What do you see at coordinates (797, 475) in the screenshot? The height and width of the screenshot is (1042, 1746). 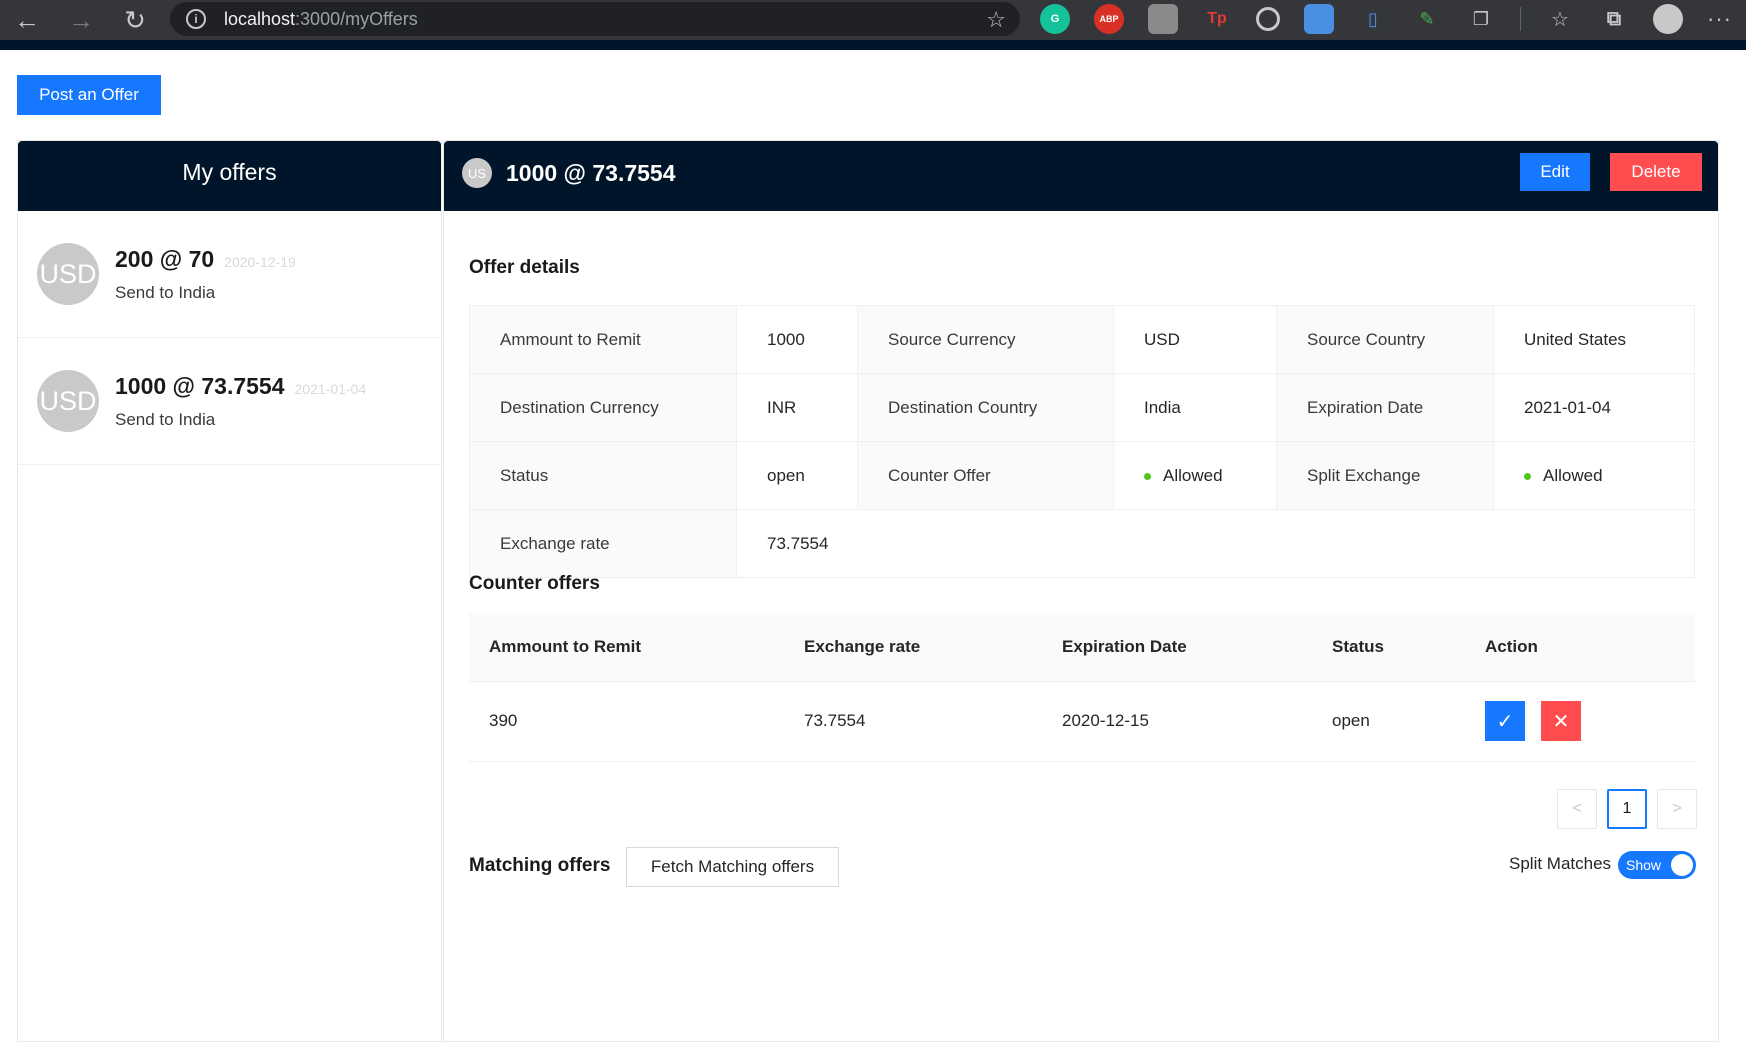 I see `status-value: open` at bounding box center [797, 475].